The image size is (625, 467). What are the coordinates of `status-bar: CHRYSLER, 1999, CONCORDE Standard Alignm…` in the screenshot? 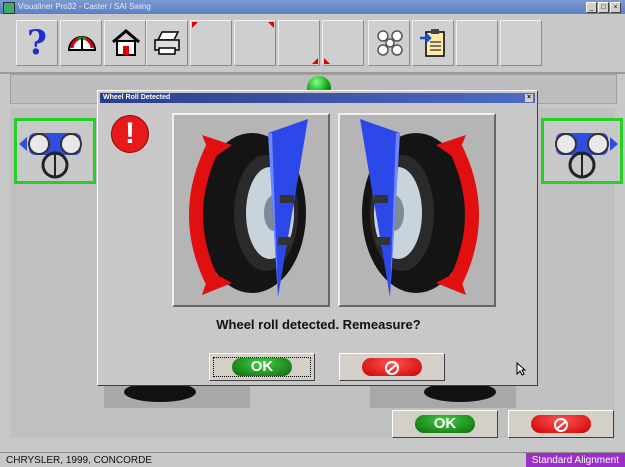 It's located at (312, 459).